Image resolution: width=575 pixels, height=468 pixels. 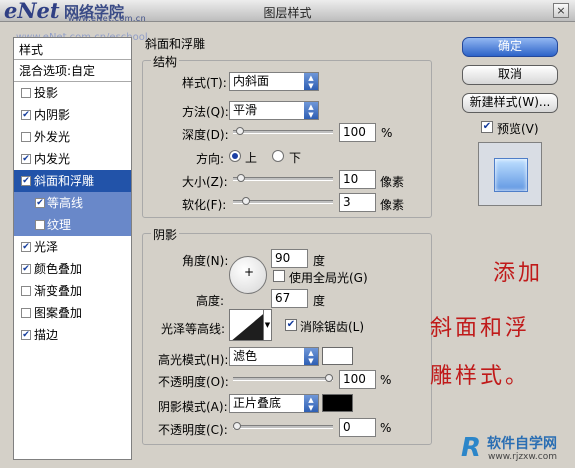 I want to click on technique-select: 平滑 ▲ ▼, so click(x=274, y=110).